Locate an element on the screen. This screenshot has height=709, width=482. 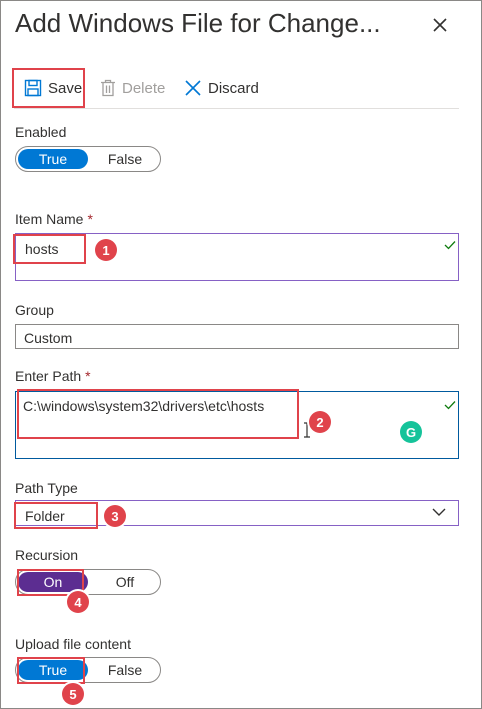
annotation-badge-2: 2 is located at coordinates (320, 422).